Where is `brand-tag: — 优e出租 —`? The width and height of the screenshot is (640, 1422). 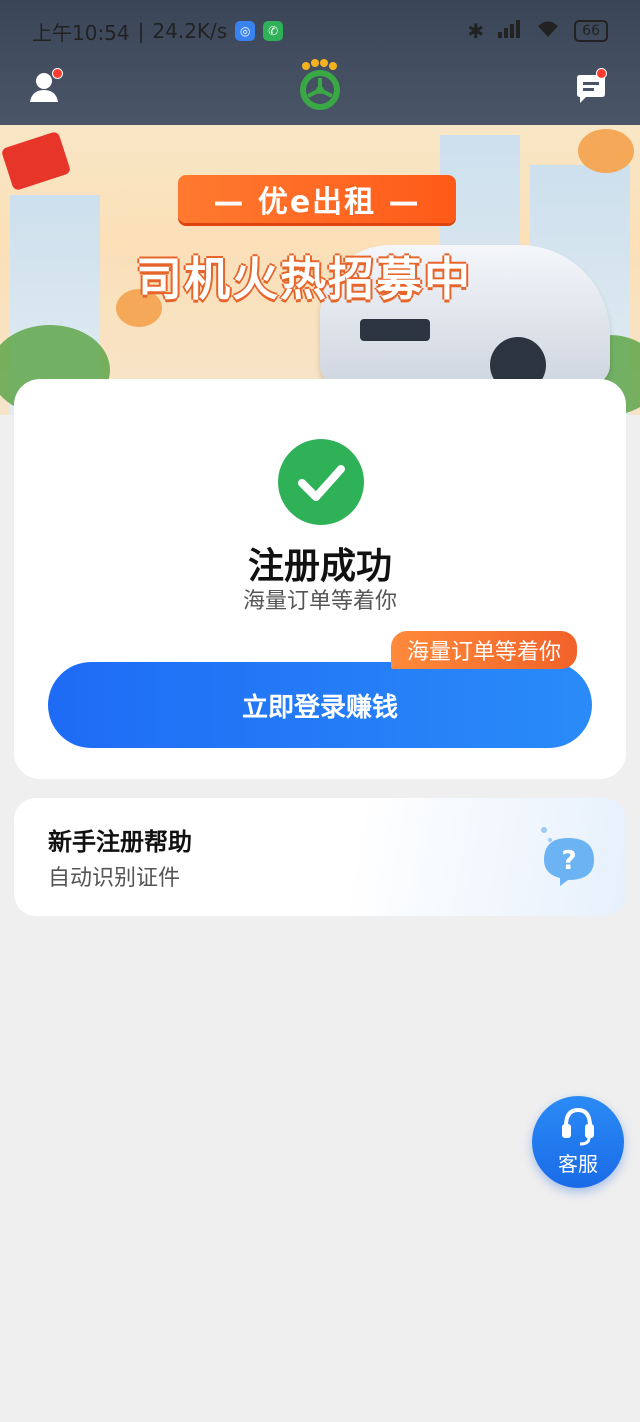
brand-tag: — 优e出租 — is located at coordinates (317, 199).